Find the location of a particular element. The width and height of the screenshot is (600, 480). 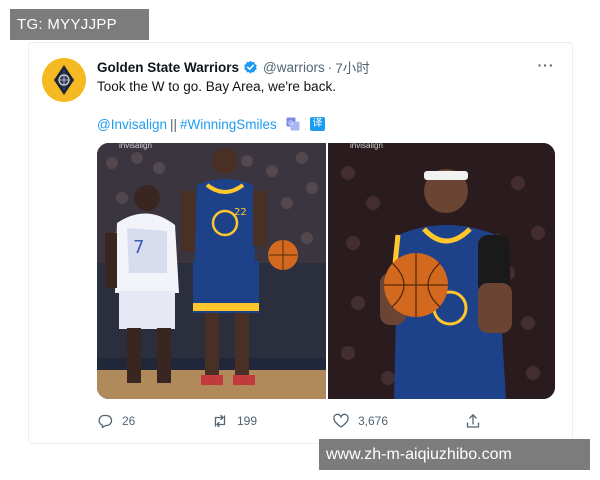

mention-link: @Invisalign is located at coordinates (132, 124).